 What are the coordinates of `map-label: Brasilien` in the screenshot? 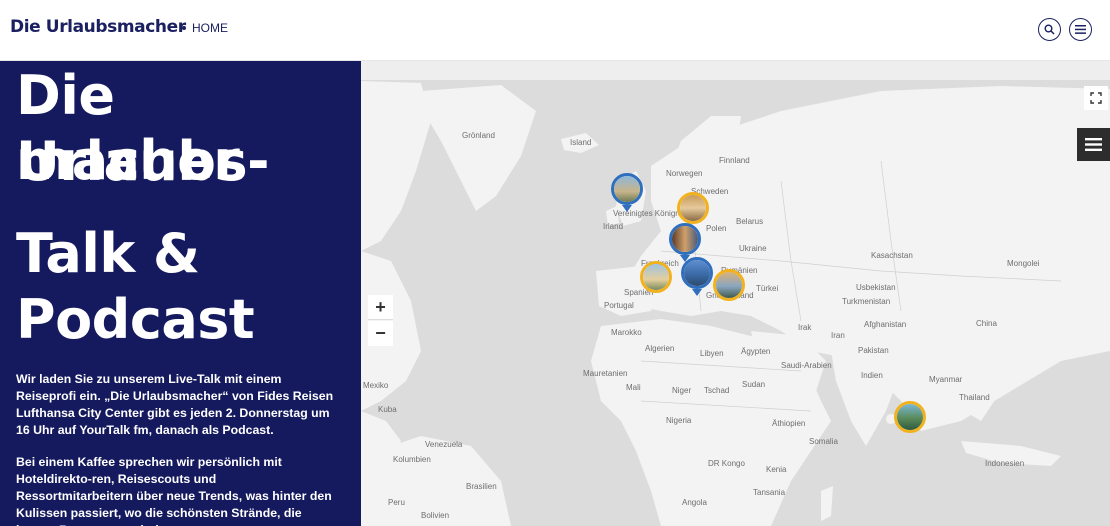 It's located at (481, 486).